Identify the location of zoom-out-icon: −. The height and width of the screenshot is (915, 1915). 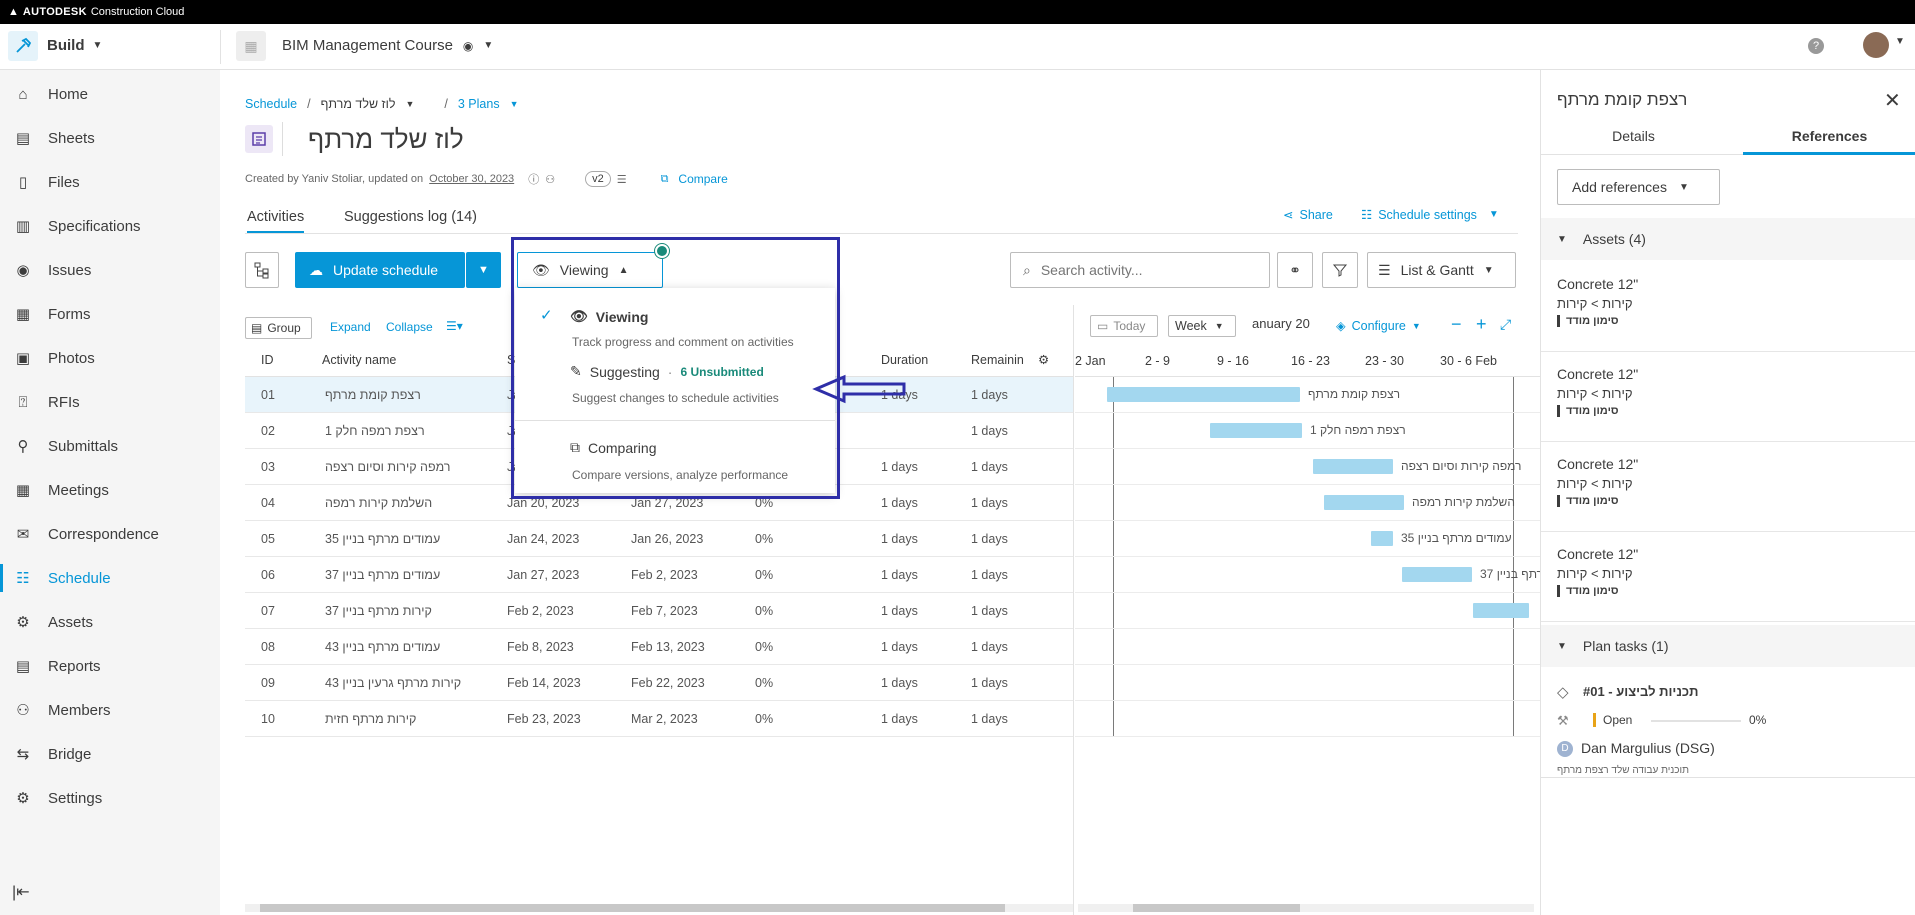
(1456, 324).